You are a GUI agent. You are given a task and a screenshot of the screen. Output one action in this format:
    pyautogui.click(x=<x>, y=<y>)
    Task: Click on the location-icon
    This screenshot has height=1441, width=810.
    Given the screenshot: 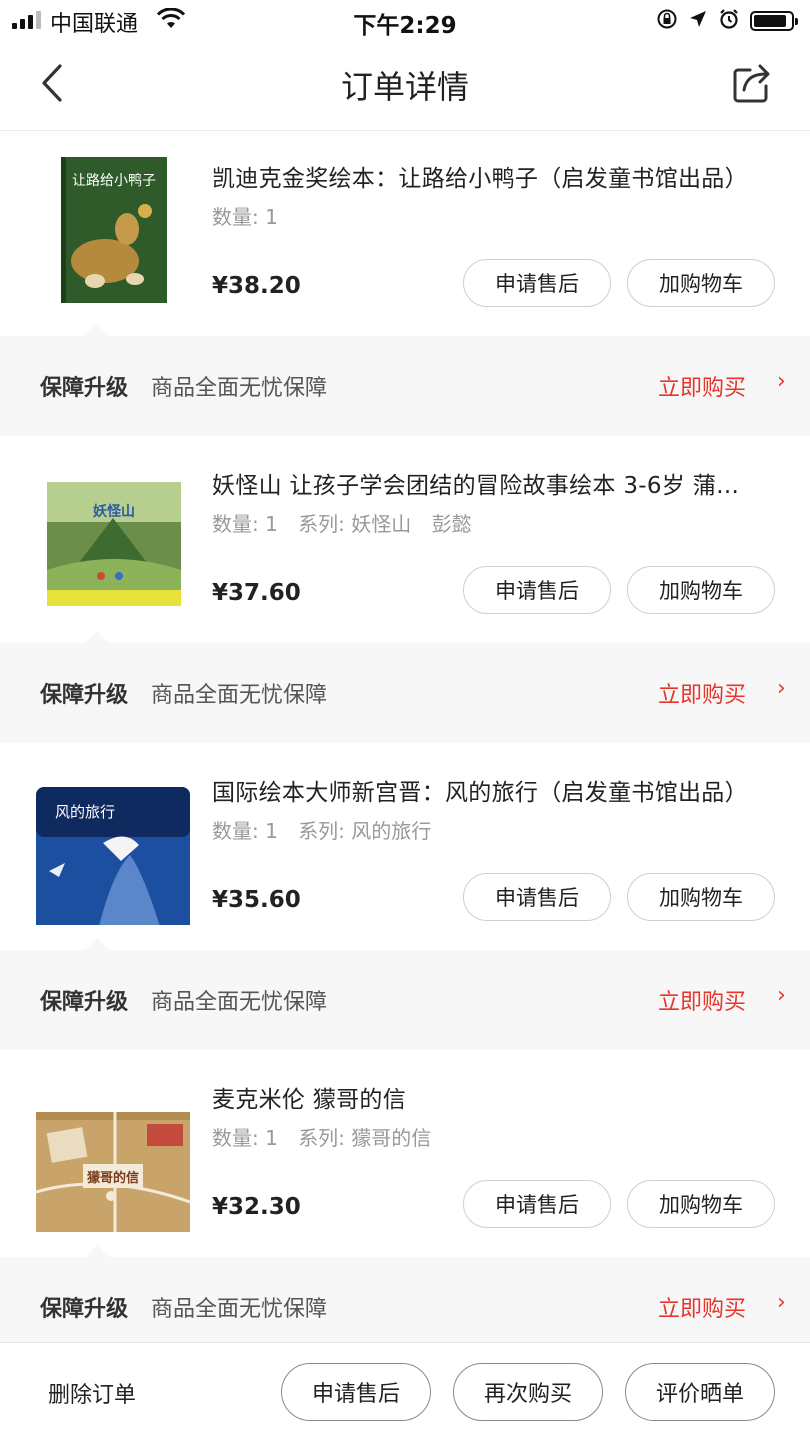 What is the action you would take?
    pyautogui.click(x=698, y=21)
    